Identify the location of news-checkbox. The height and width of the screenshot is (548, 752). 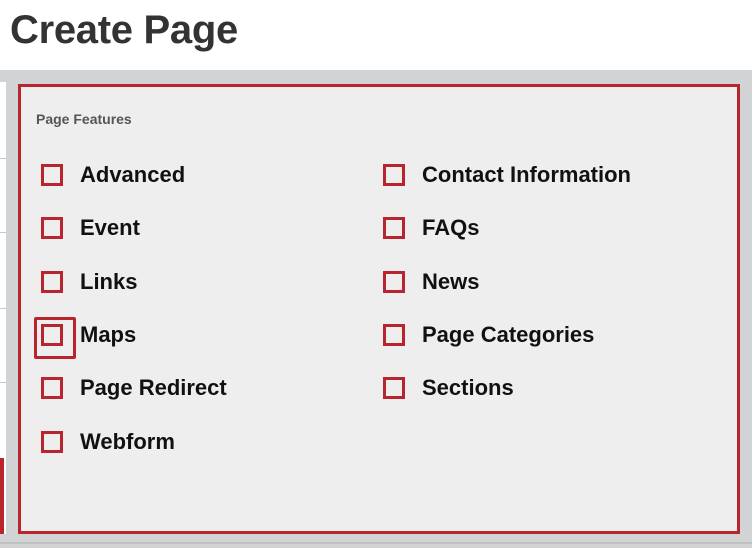
(394, 282).